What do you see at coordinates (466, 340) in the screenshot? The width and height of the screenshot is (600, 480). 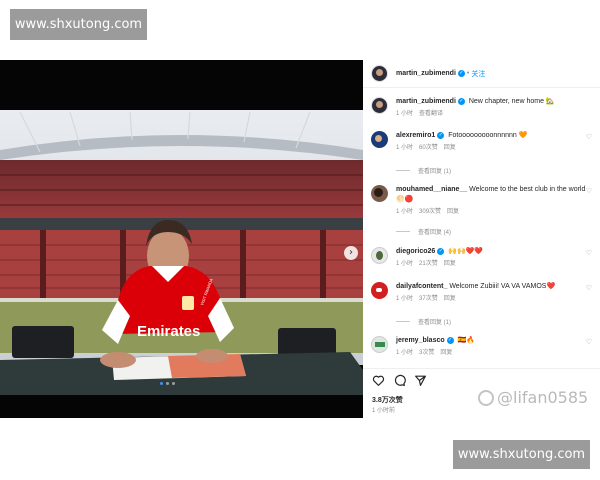 I see `comment-text: 🇪🇸🔥` at bounding box center [466, 340].